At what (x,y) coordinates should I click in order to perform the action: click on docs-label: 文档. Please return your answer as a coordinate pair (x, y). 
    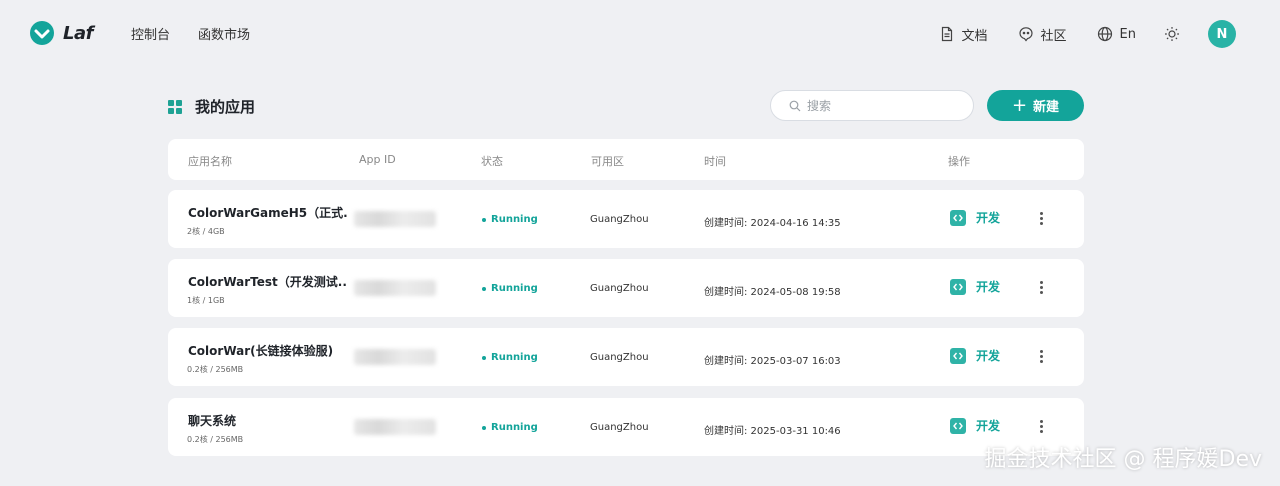
    Looking at the image, I should click on (974, 36).